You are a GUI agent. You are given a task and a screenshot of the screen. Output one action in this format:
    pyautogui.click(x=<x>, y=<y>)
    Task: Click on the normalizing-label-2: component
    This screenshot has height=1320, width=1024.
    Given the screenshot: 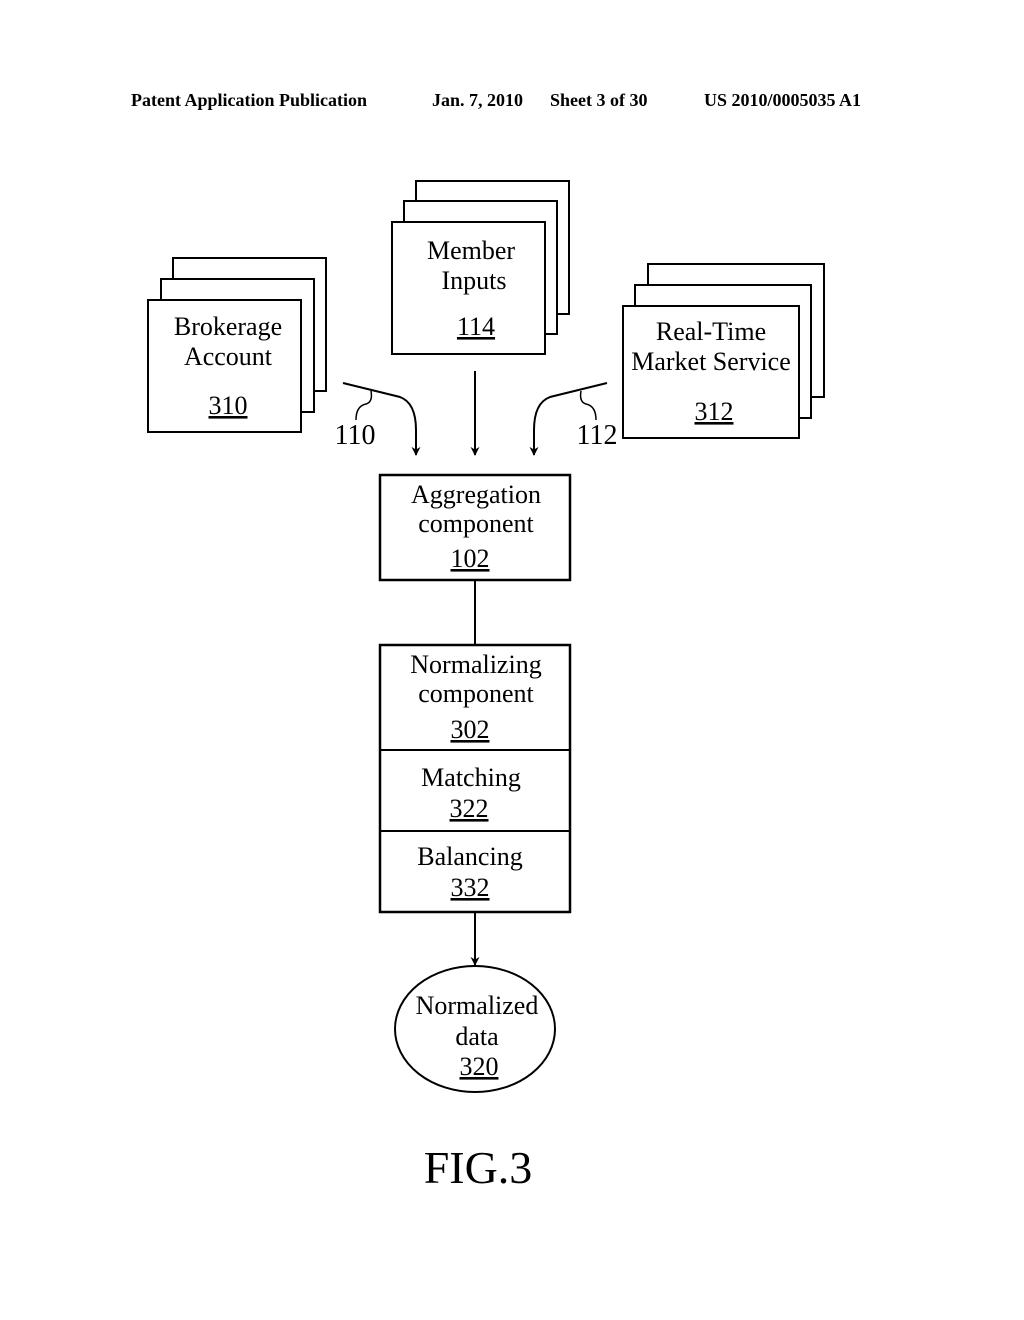 What is the action you would take?
    pyautogui.click(x=476, y=693)
    